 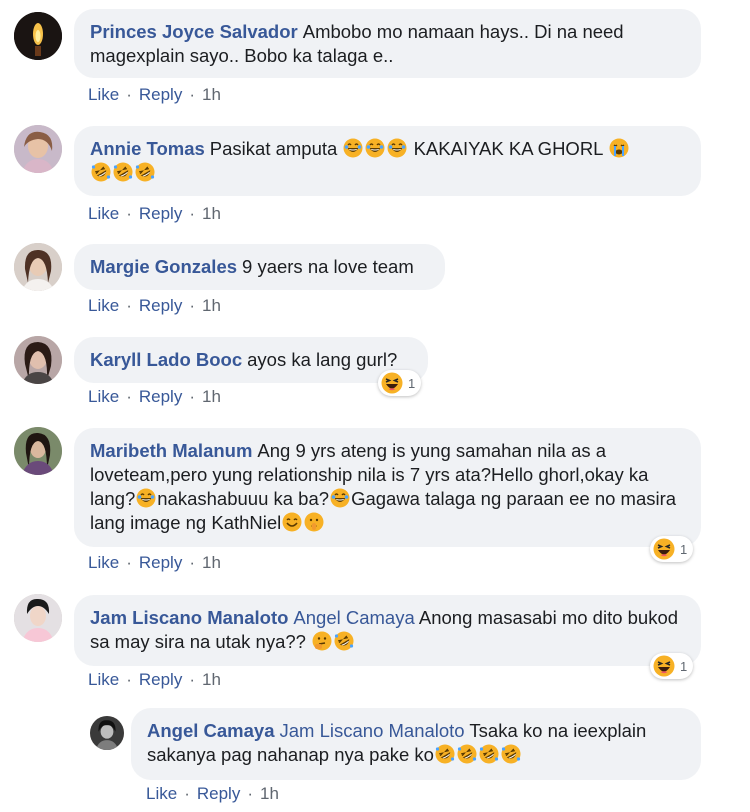 What do you see at coordinates (171, 450) in the screenshot?
I see `comment-author: Maribeth Malanum` at bounding box center [171, 450].